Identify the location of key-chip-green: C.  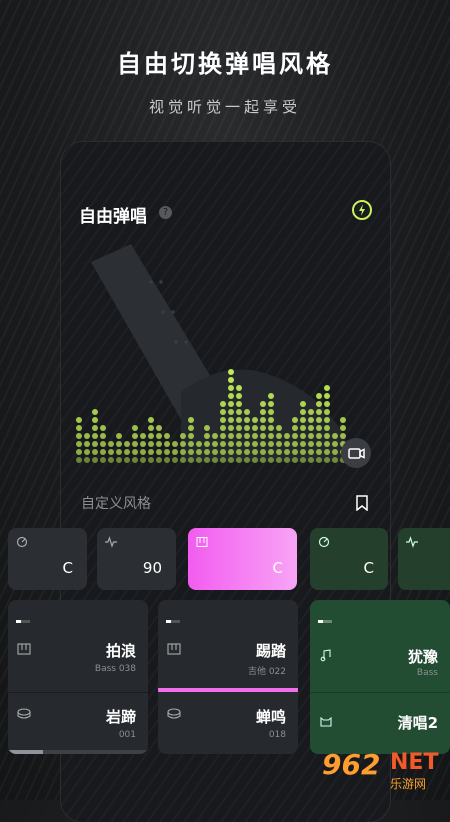
(349, 559).